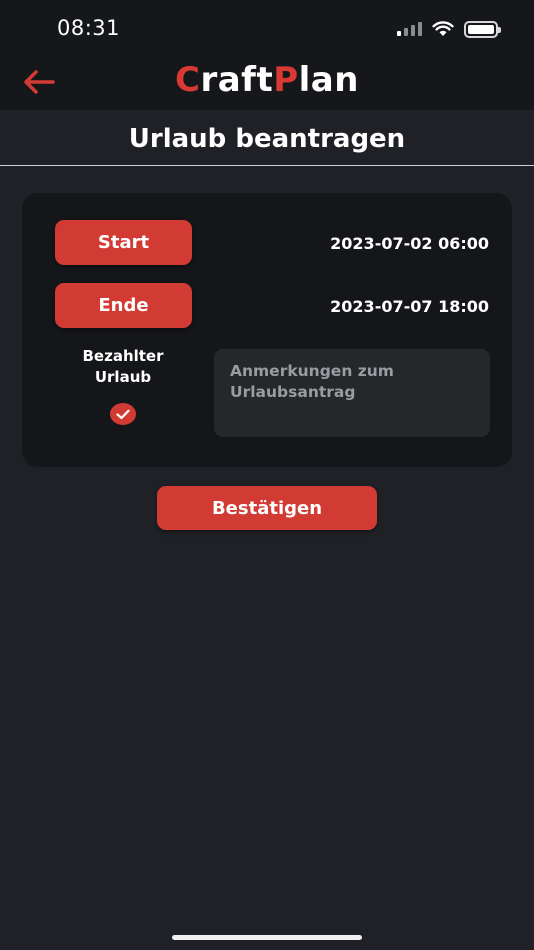 The image size is (534, 950). I want to click on app-logo: CraftPlan, so click(267, 80).